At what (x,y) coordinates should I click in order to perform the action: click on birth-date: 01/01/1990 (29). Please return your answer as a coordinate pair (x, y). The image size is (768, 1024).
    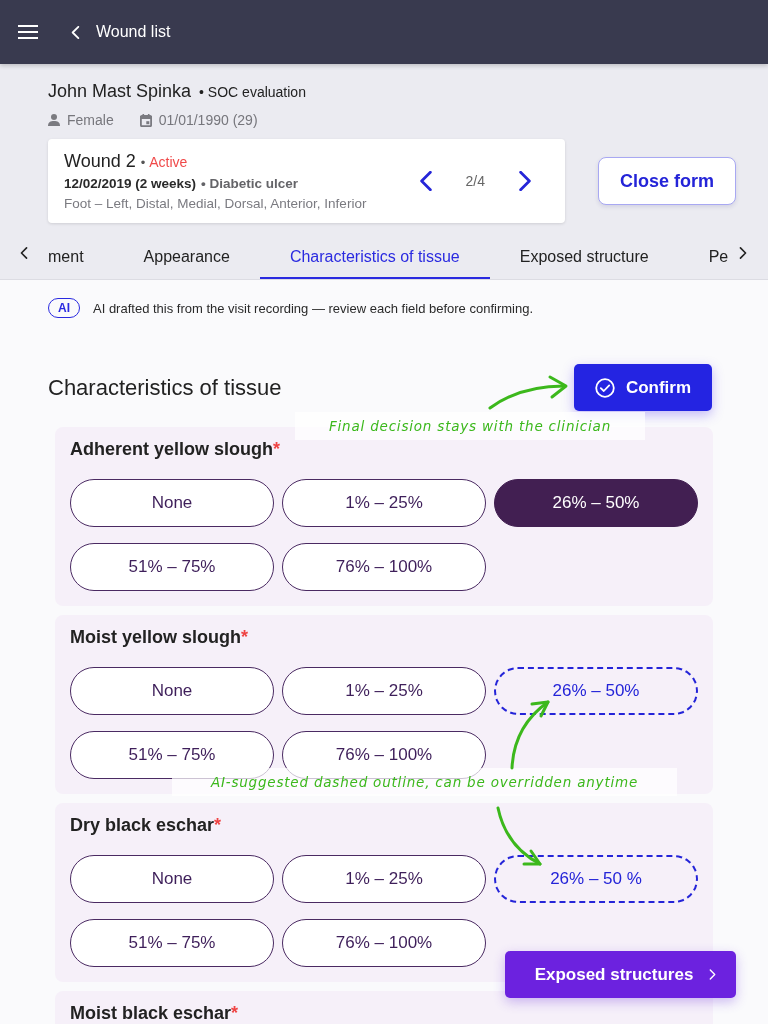
    Looking at the image, I should click on (208, 120).